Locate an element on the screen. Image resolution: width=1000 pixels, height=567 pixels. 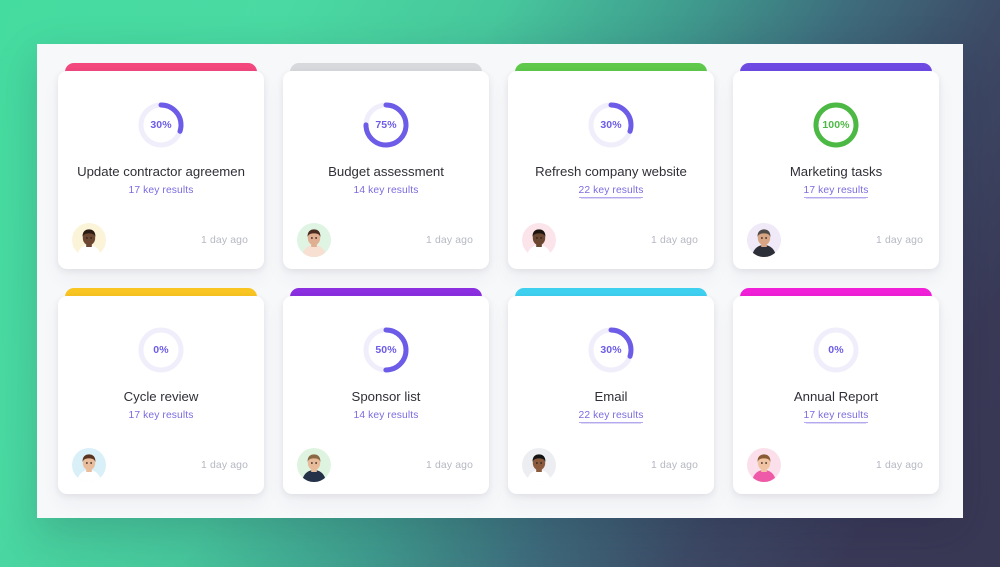
card-body: 0% Cycle review 17 key results 1 day ago is located at coordinates (161, 395).